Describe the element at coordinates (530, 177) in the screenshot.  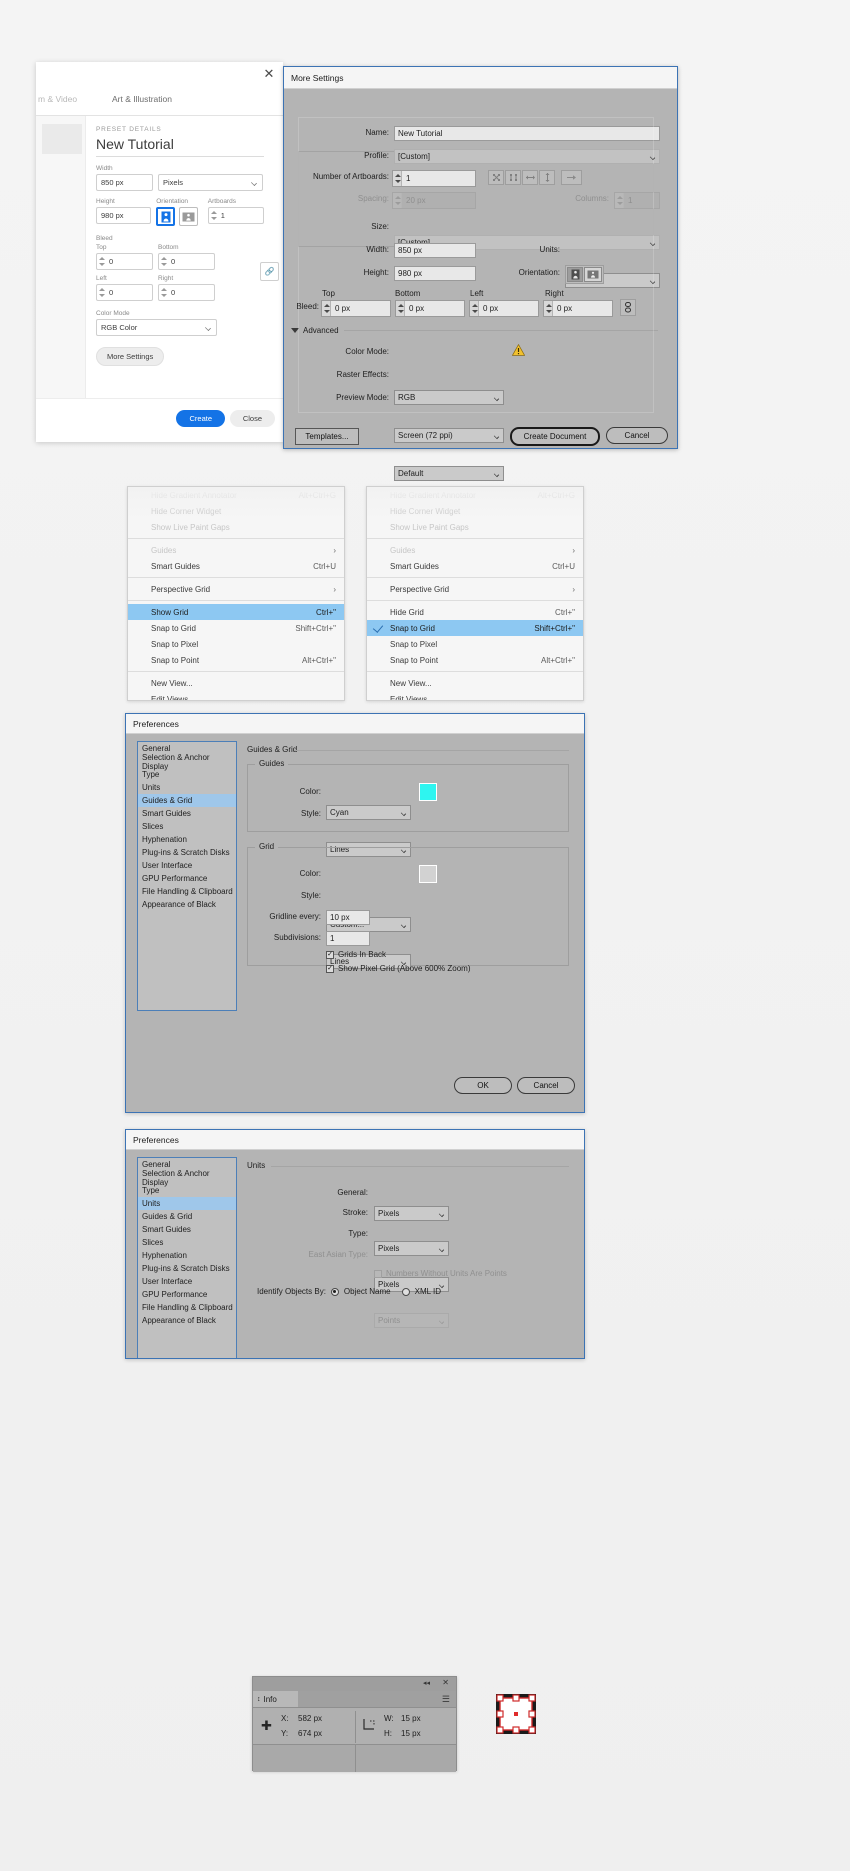
I see `arrange-by-row-icon` at that location.